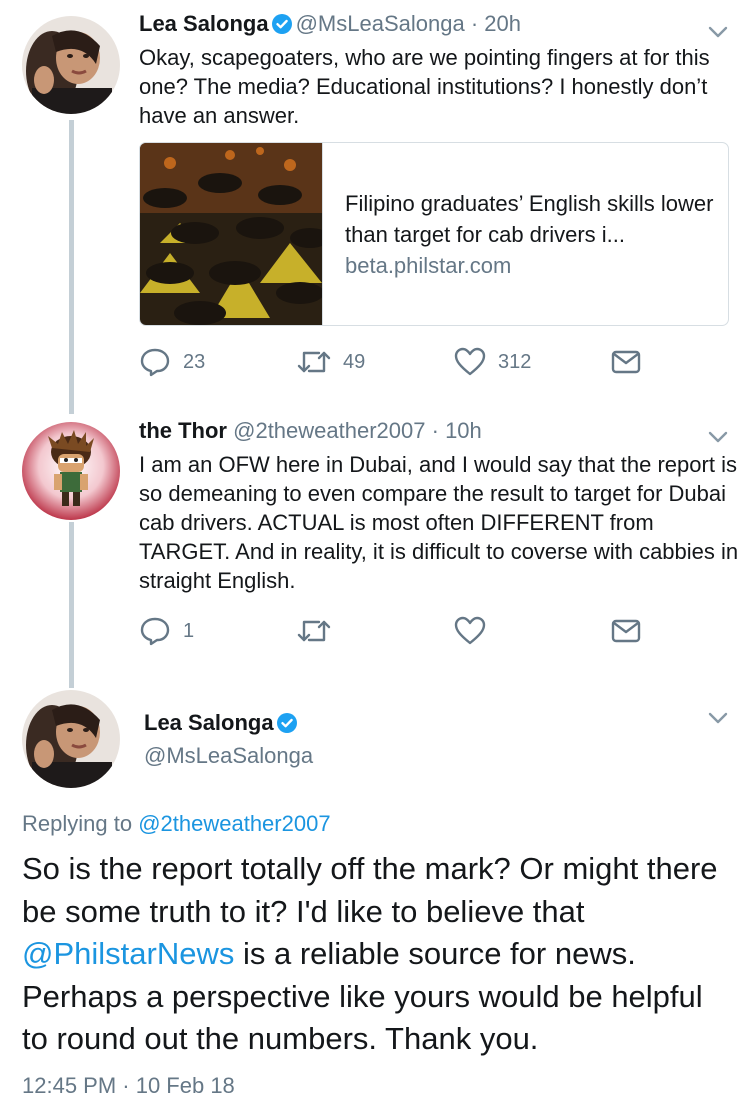 The width and height of the screenshot is (750, 1104). Describe the element at coordinates (234, 823) in the screenshot. I see `replying-to-link: @2theweather2007` at that location.